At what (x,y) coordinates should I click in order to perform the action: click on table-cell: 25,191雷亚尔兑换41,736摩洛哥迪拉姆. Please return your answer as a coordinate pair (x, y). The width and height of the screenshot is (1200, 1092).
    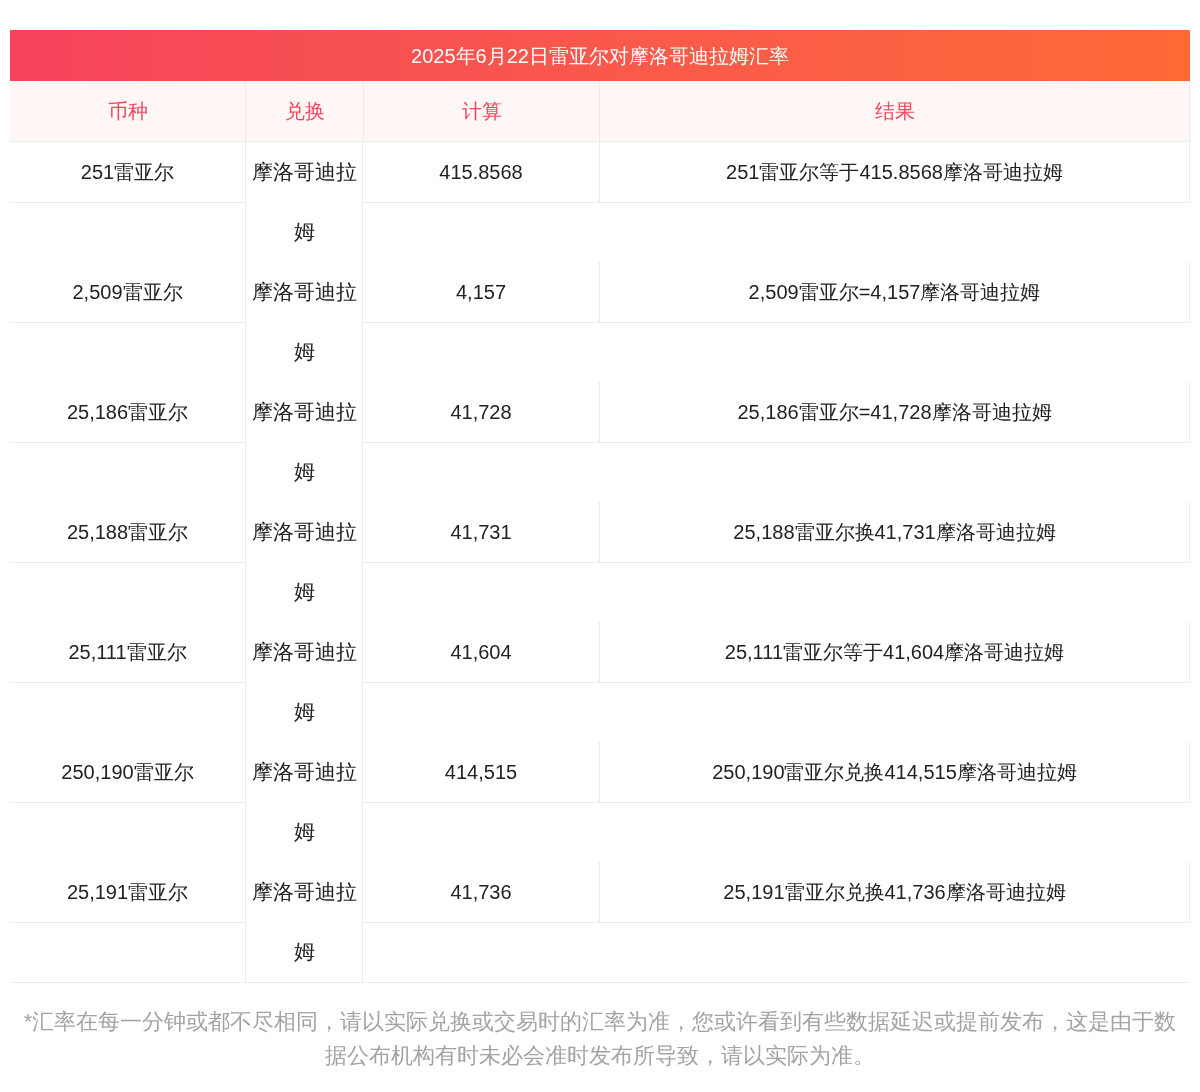
    Looking at the image, I should click on (894, 892).